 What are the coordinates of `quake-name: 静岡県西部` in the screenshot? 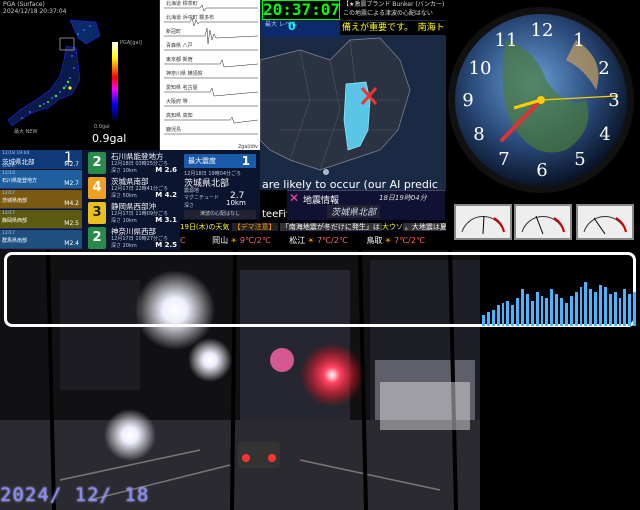 It's located at (15, 221).